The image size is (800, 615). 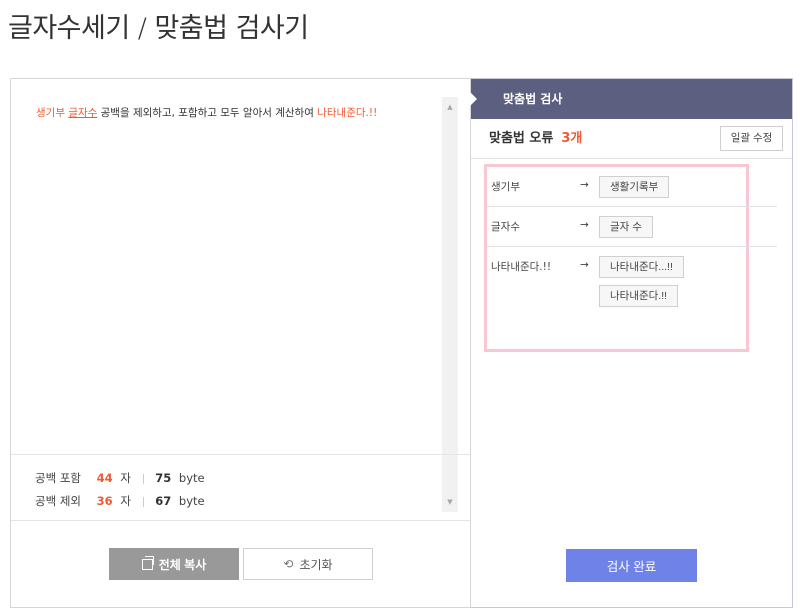 I want to click on spell-check-header: 맞춤법 검사, so click(x=631, y=99).